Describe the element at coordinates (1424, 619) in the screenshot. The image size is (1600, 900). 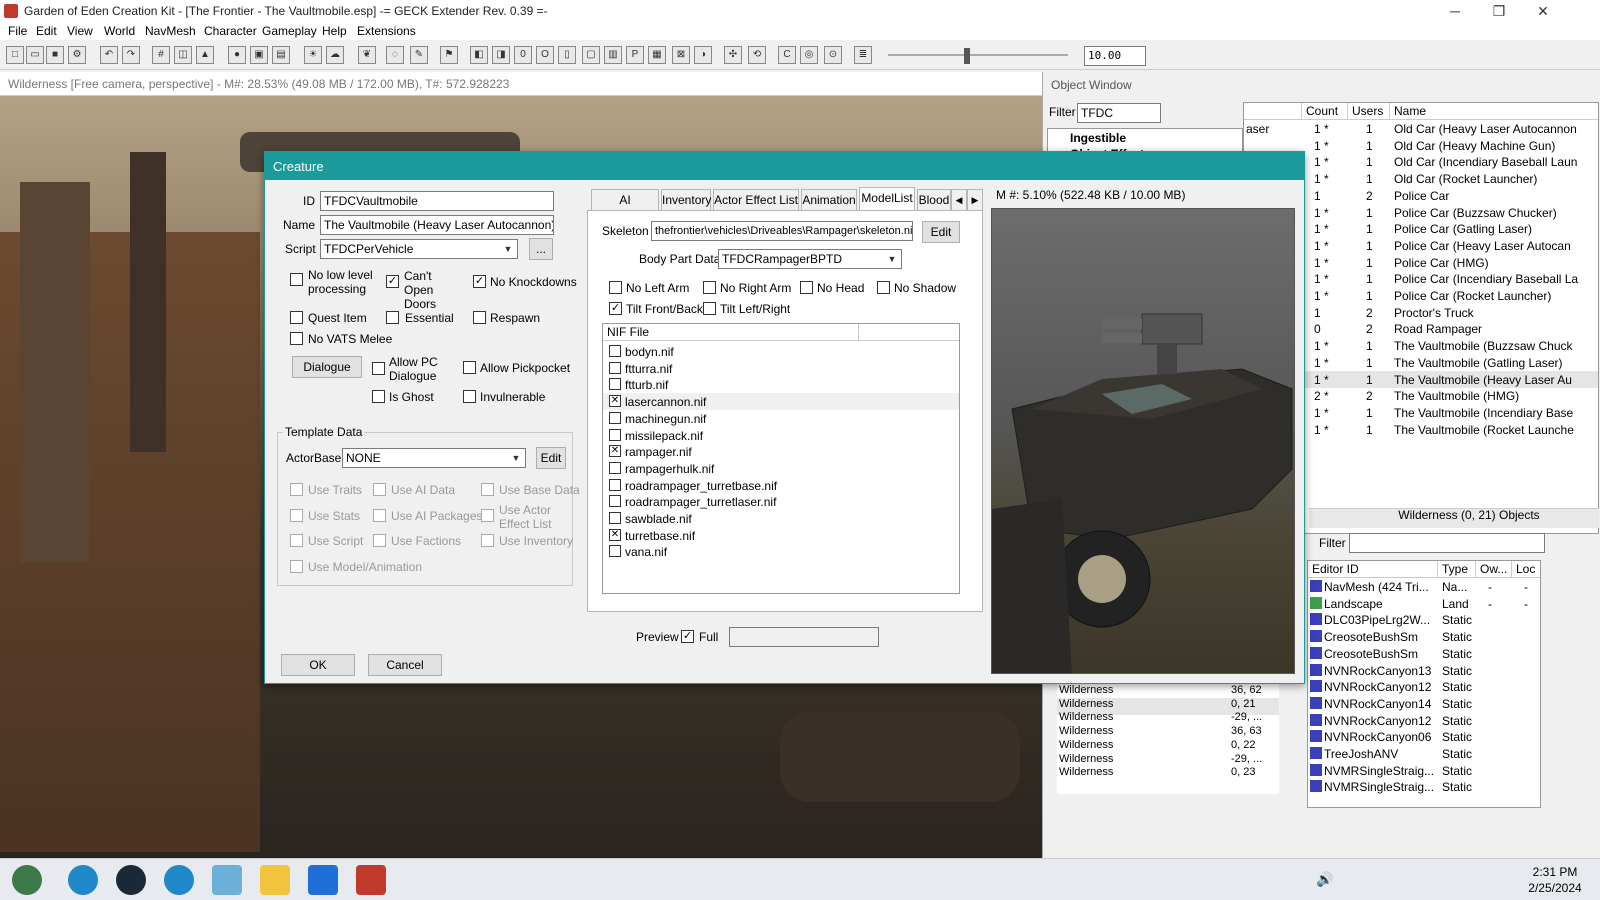
I see `reference-row: DLC03PipeLrg2W... Static` at that location.